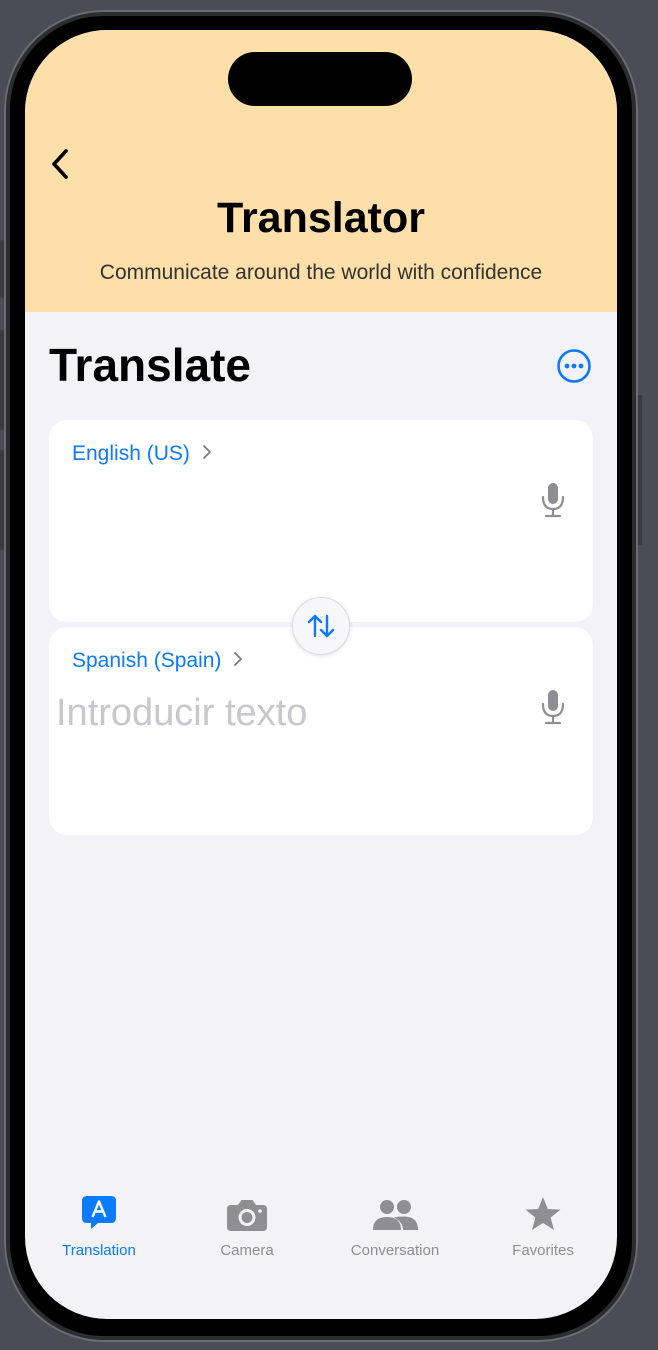 The width and height of the screenshot is (658, 1350). Describe the element at coordinates (286, 713) in the screenshot. I see `translation-text-input` at that location.